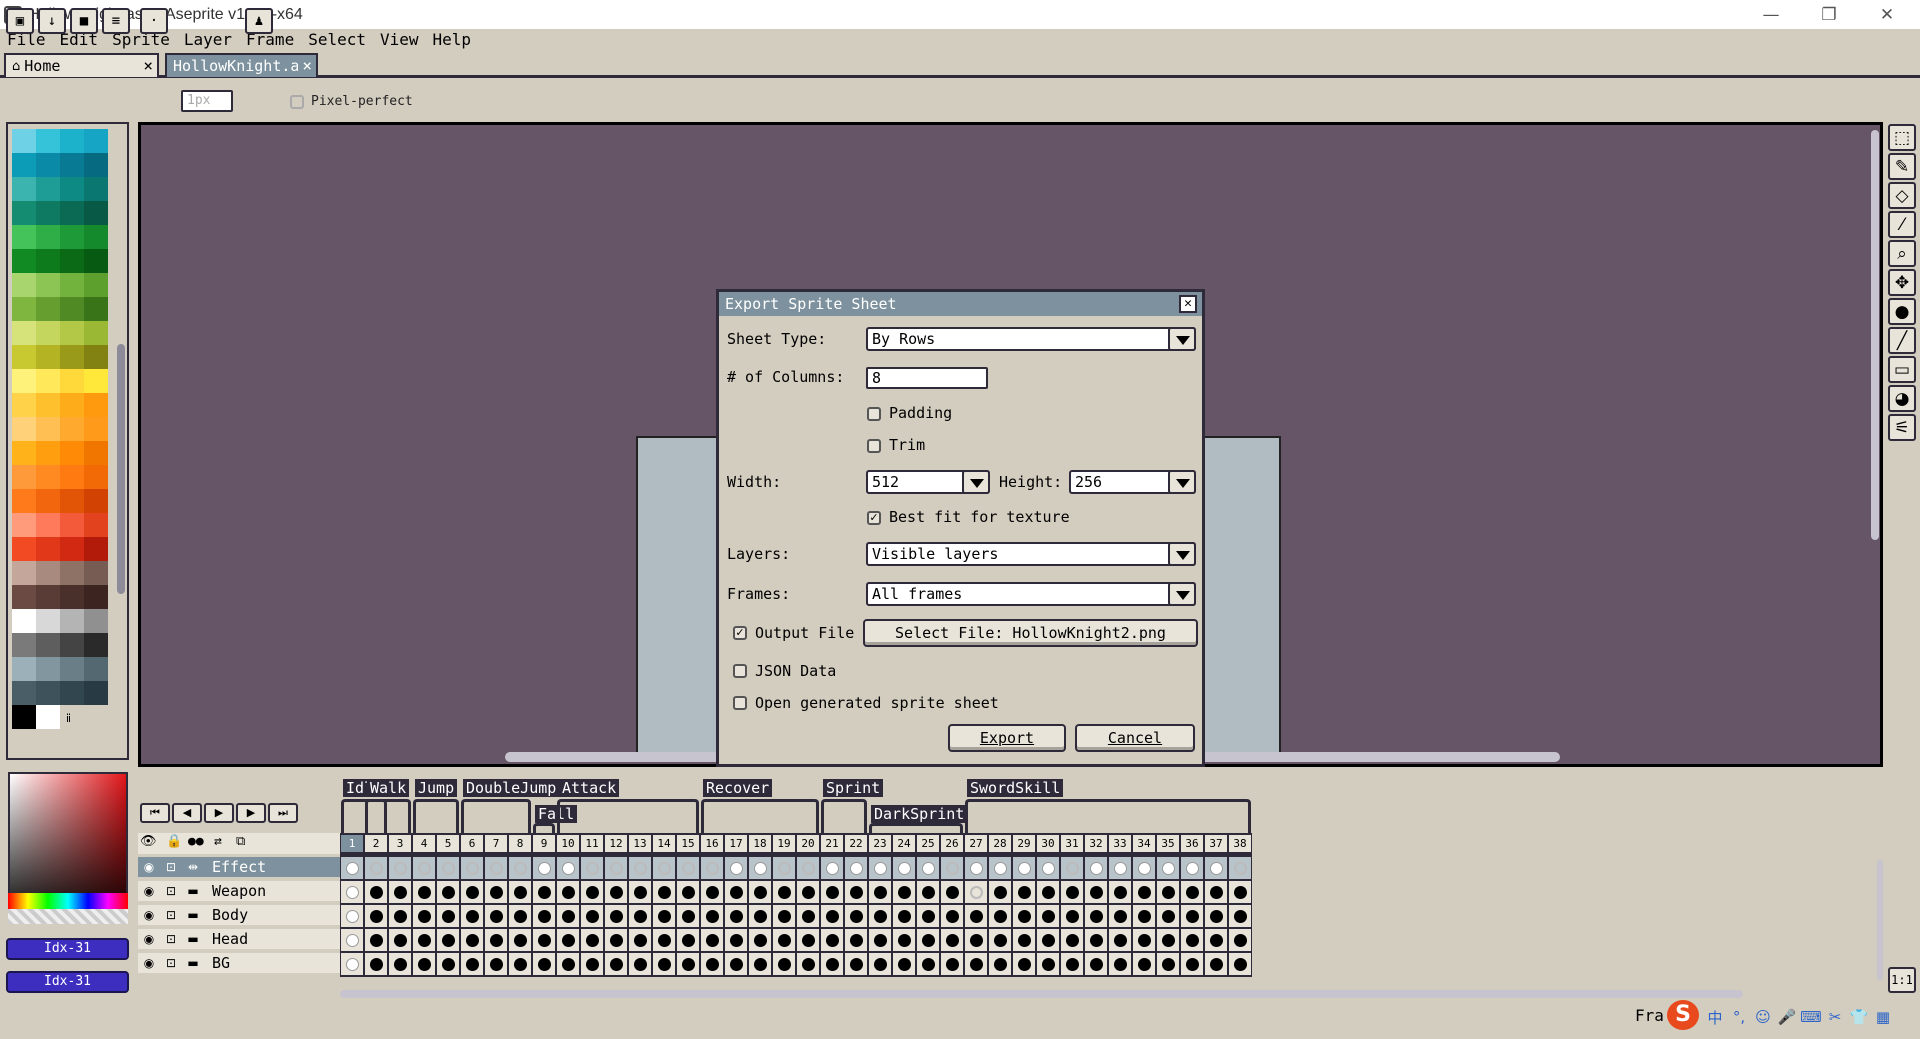 Image resolution: width=1920 pixels, height=1039 pixels. Describe the element at coordinates (664, 843) in the screenshot. I see `frame-number: 14` at that location.